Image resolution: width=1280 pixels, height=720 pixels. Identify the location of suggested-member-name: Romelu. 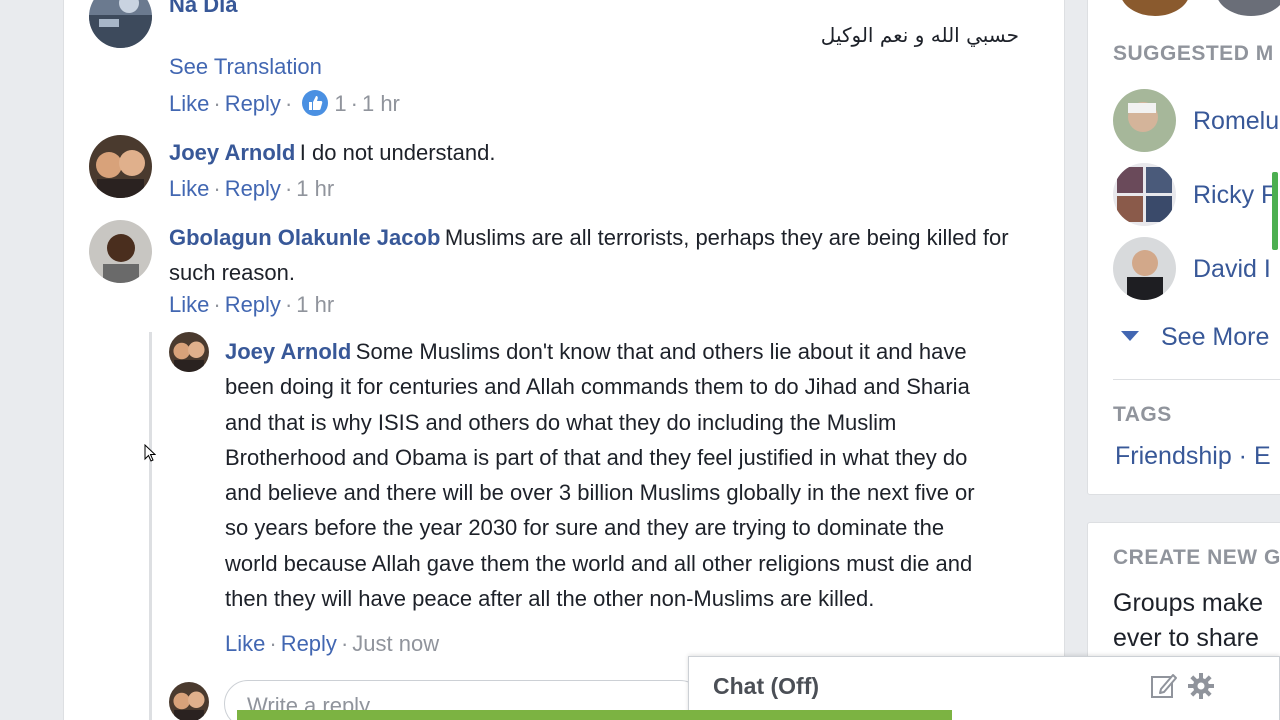
(1236, 121).